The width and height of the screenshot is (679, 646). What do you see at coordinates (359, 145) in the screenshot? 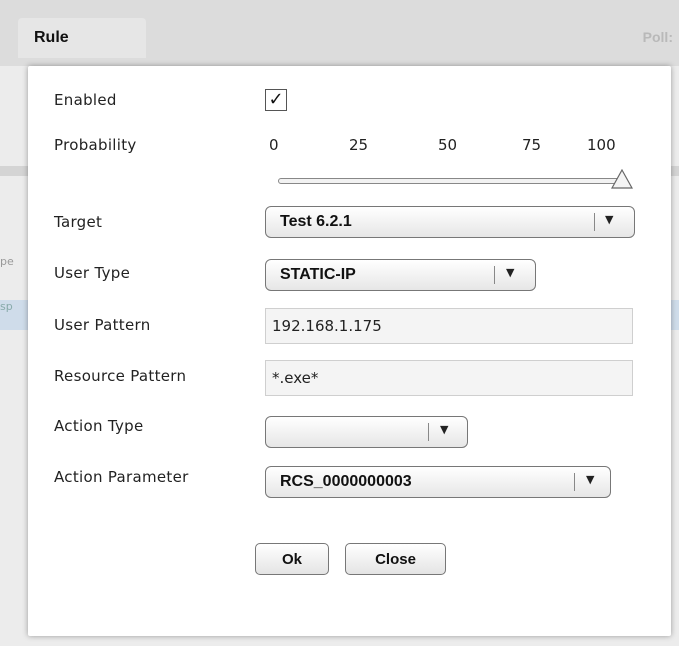
I see `probability-tick: 25` at bounding box center [359, 145].